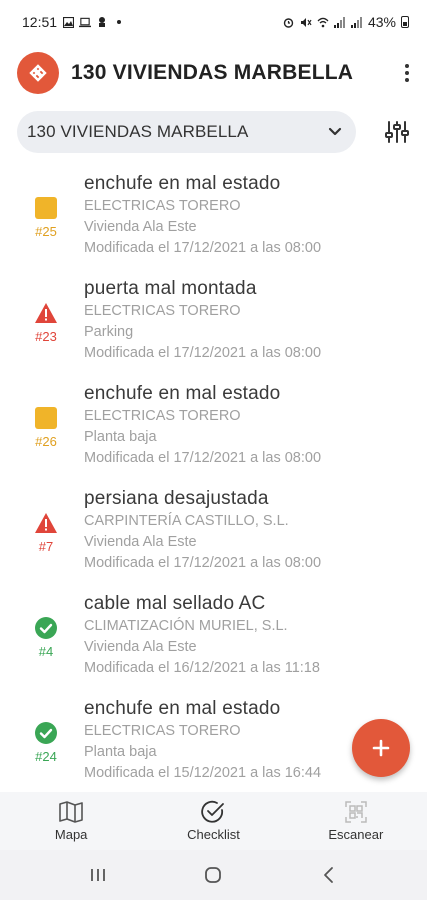  Describe the element at coordinates (213, 834) in the screenshot. I see `nav-label-checklist: Checklist` at that location.